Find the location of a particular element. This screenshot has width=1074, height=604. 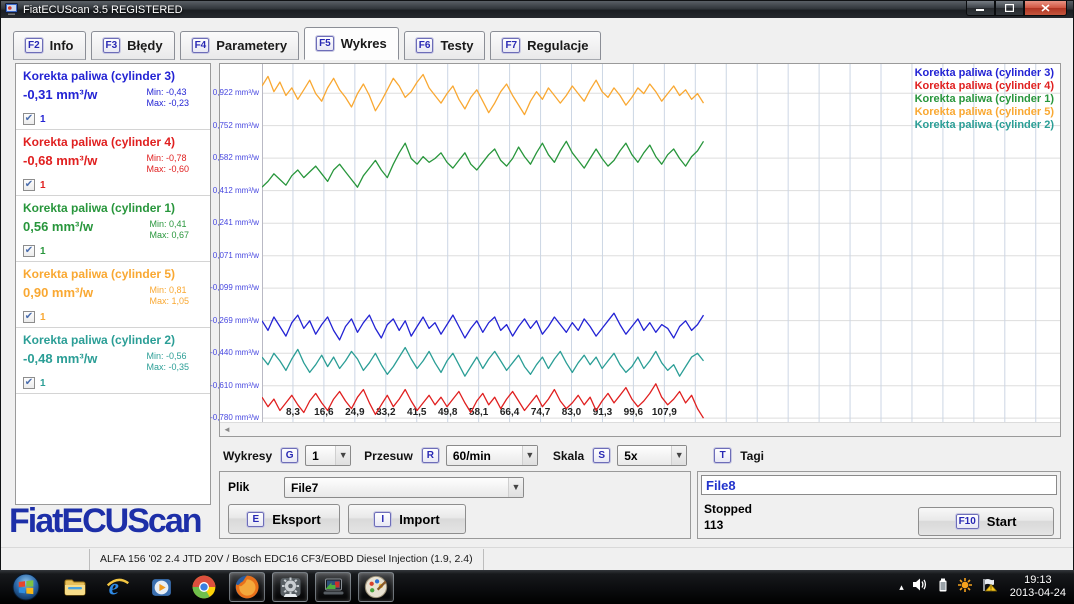

action-center-flag-icon: ! is located at coordinates (989, 587).